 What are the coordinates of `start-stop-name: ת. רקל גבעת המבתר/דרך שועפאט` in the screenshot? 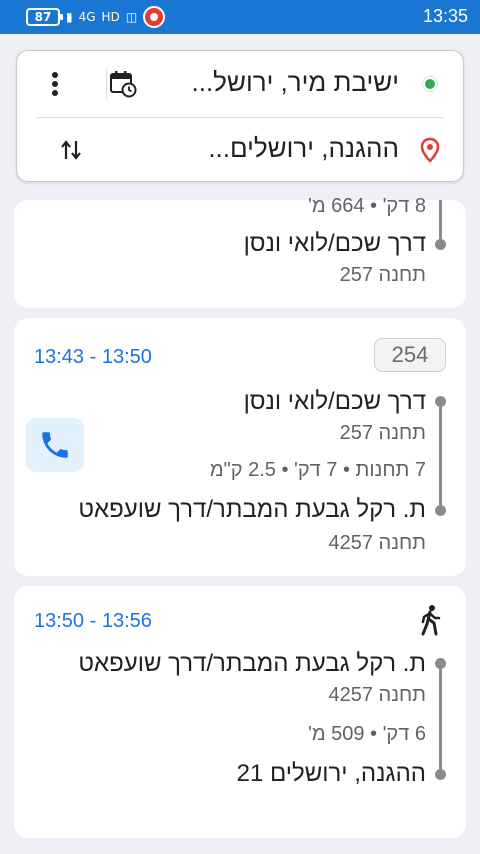 It's located at (252, 663).